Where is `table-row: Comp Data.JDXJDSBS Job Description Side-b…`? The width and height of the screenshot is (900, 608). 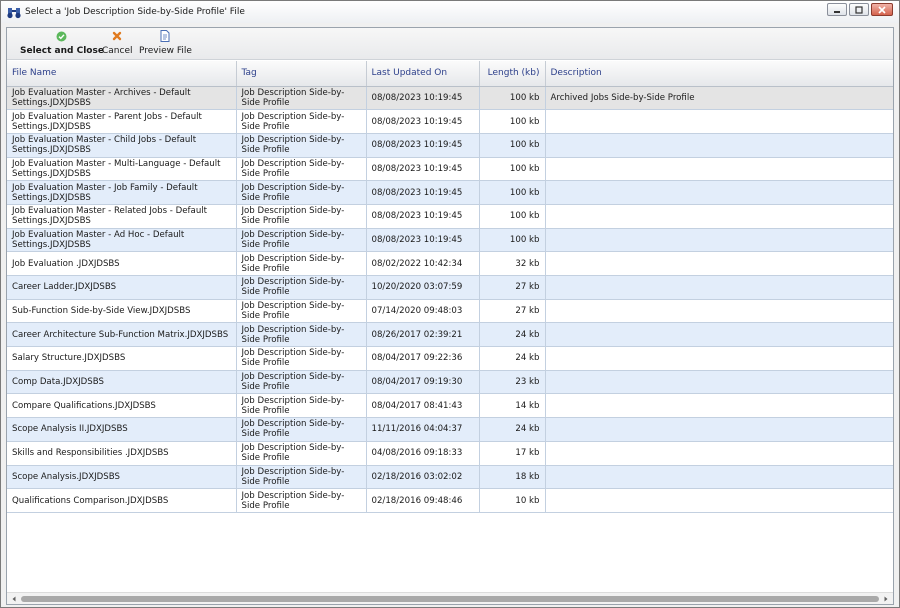
table-row: Comp Data.JDXJDSBS Job Description Side-b… is located at coordinates (450, 382).